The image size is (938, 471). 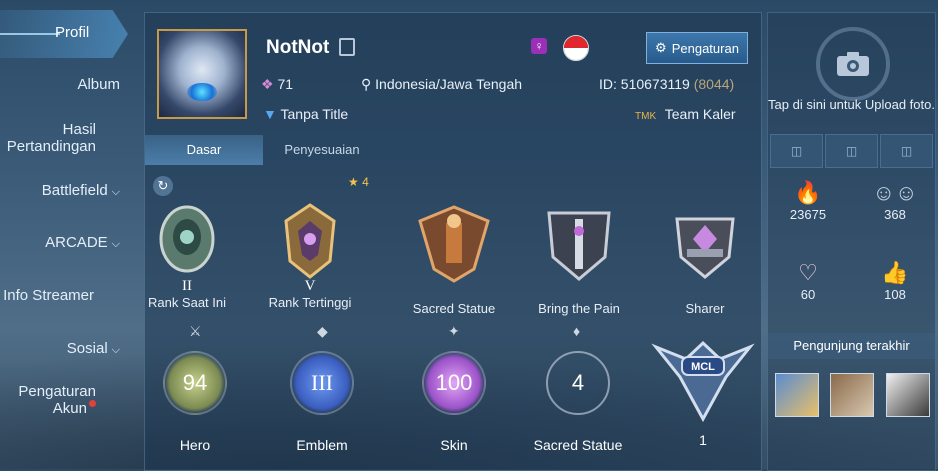 What do you see at coordinates (204, 150) in the screenshot?
I see `tab-dasar: Dasar` at bounding box center [204, 150].